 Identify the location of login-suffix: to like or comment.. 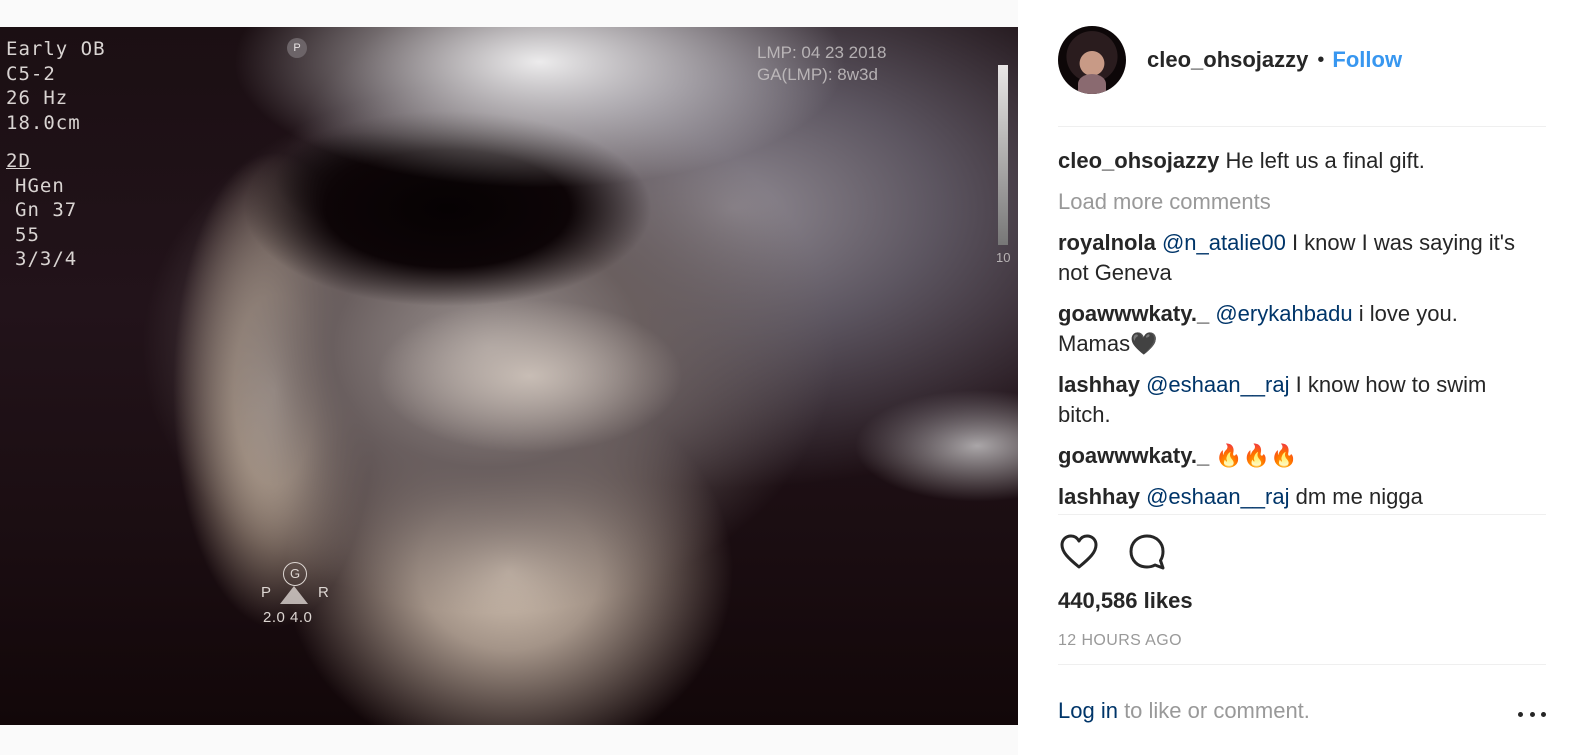
(1213, 710).